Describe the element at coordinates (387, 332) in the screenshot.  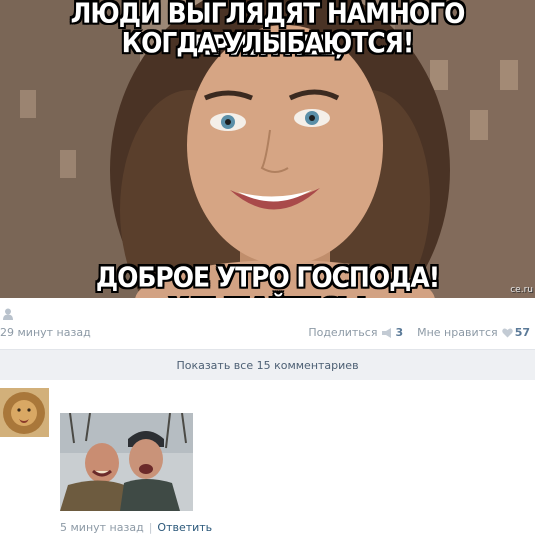
I see `megaphone-icon` at that location.